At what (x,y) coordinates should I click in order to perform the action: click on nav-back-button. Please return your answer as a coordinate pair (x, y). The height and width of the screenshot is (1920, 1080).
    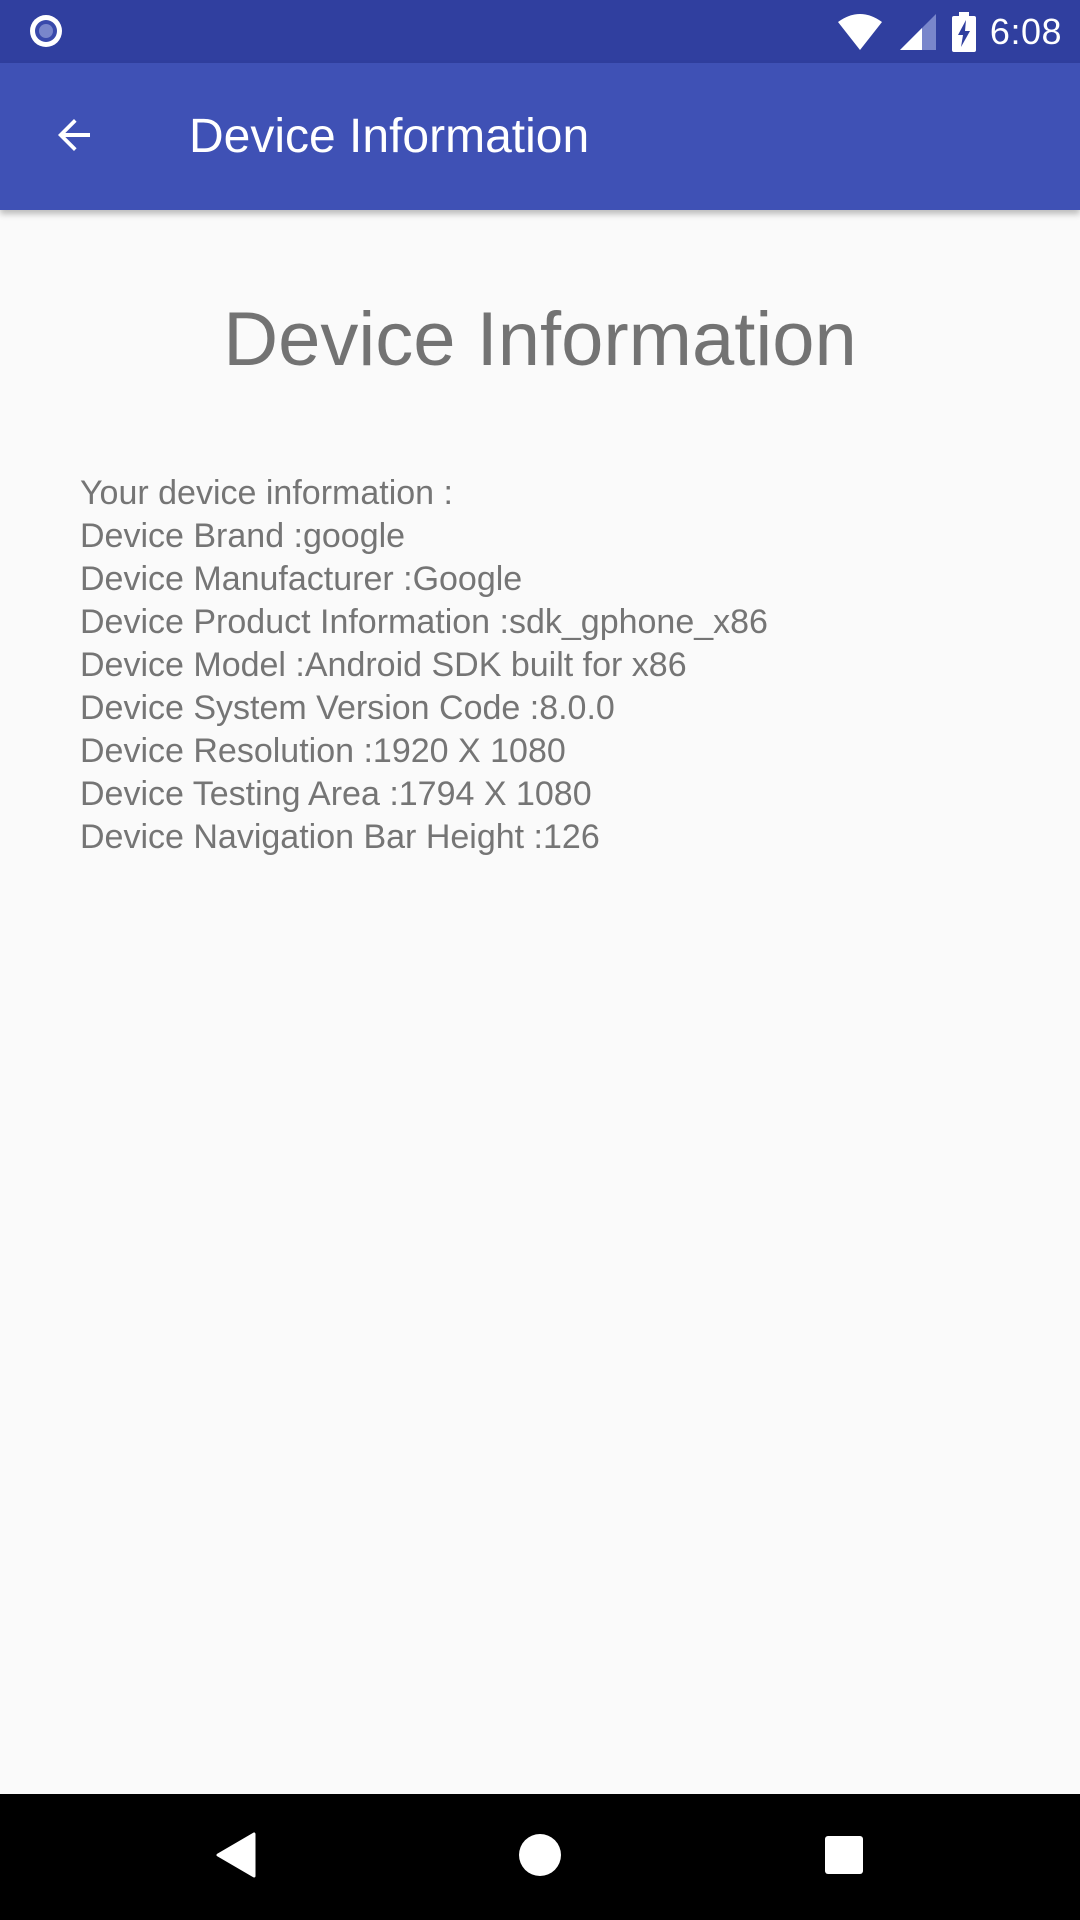
    Looking at the image, I should click on (236, 1857).